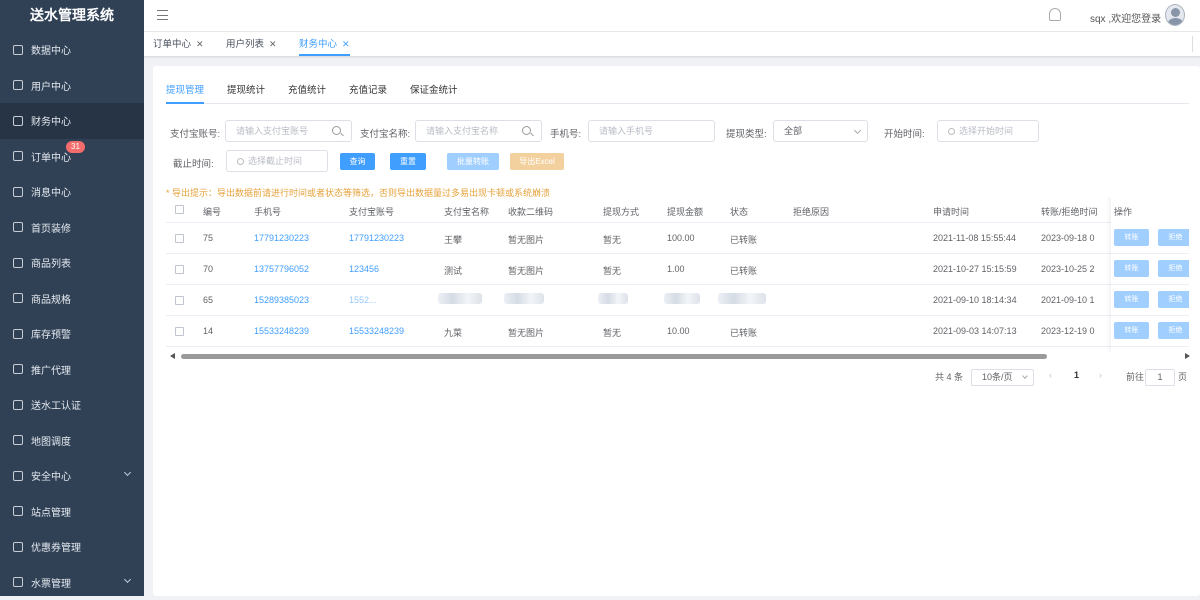 The width and height of the screenshot is (1200, 600). What do you see at coordinates (72, 121) in the screenshot?
I see `sidebar-item-finance-center: 财务中心` at bounding box center [72, 121].